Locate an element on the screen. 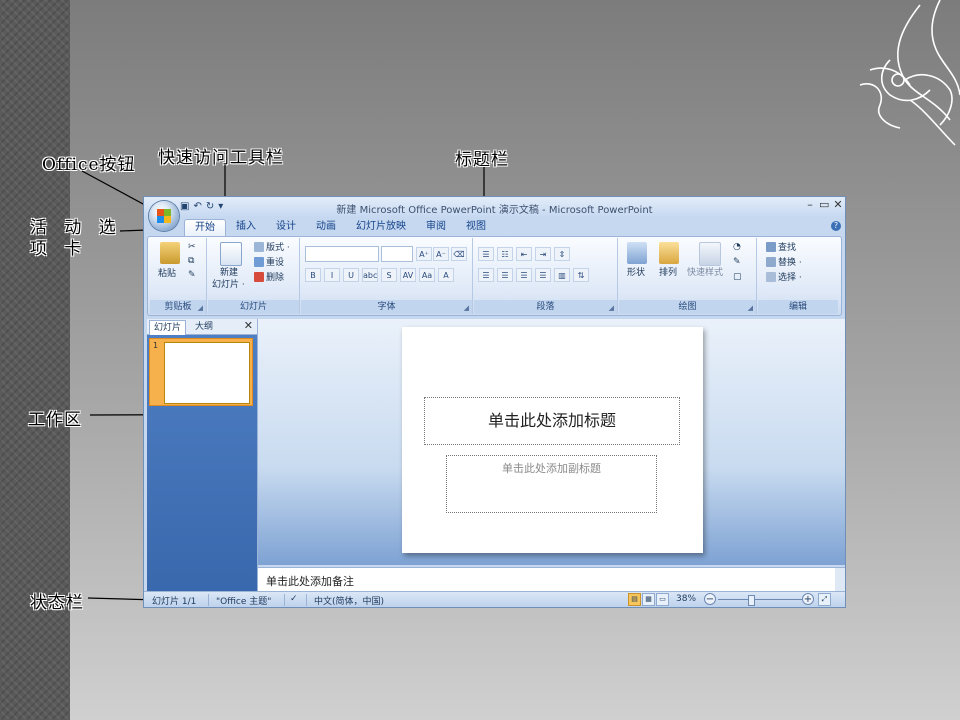  zoom-level: 38% is located at coordinates (686, 599).